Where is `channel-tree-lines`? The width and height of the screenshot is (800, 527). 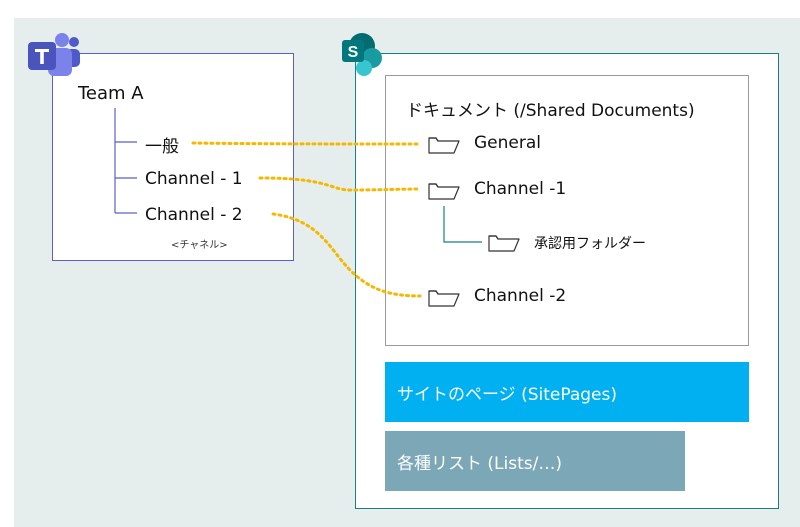 channel-tree-lines is located at coordinates (125, 161).